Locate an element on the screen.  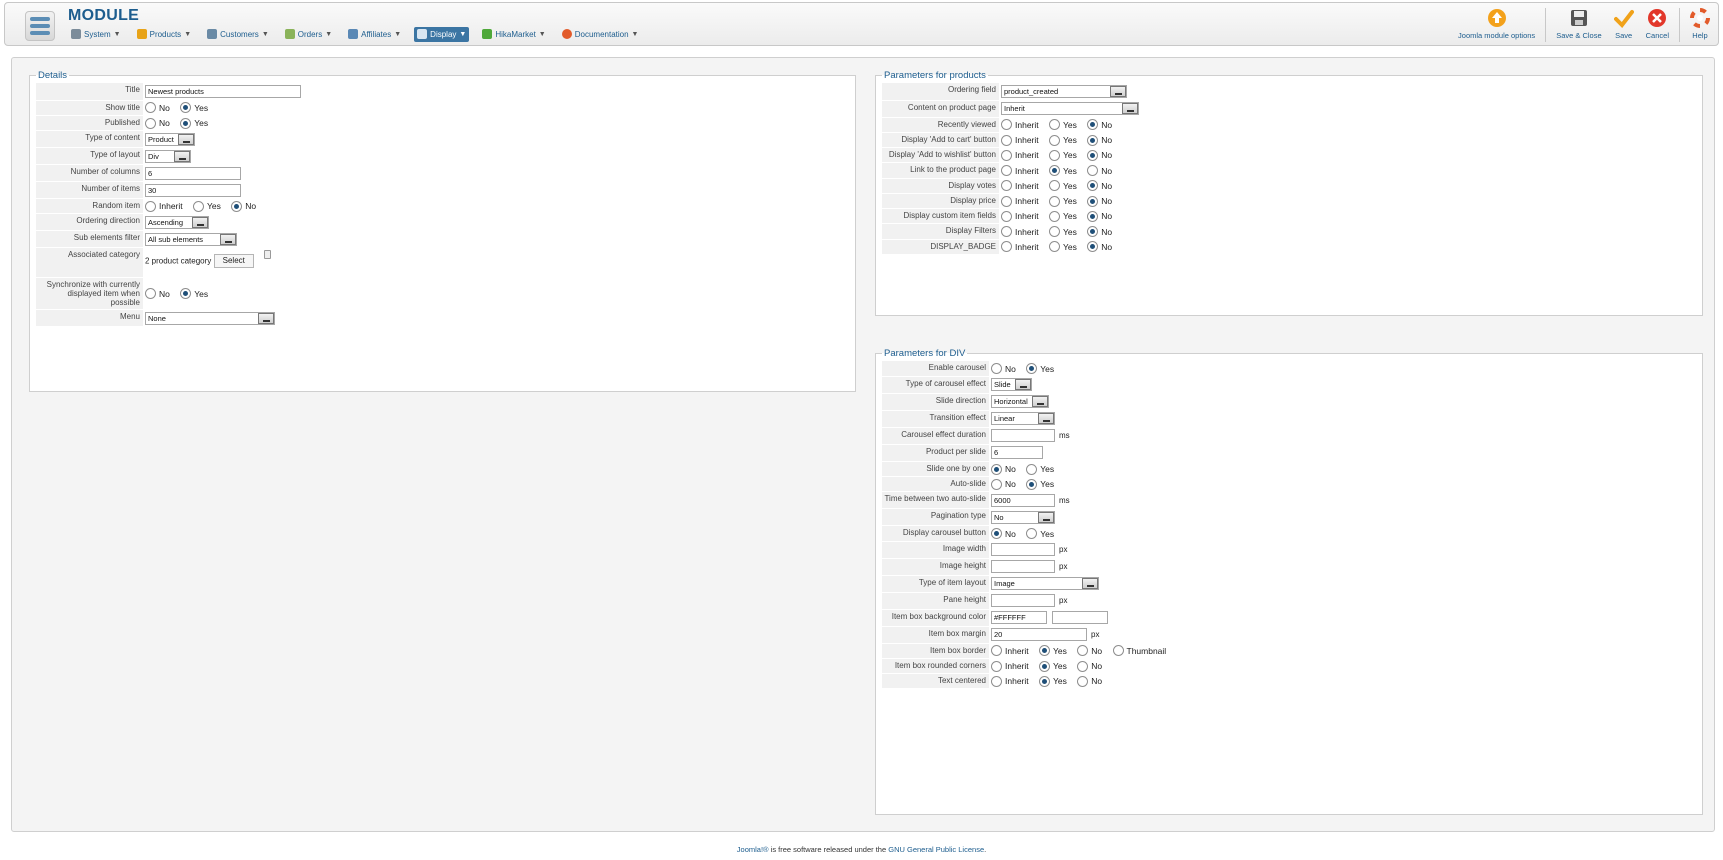
assoc-cat-value: 2 product category is located at coordinates (178, 261).